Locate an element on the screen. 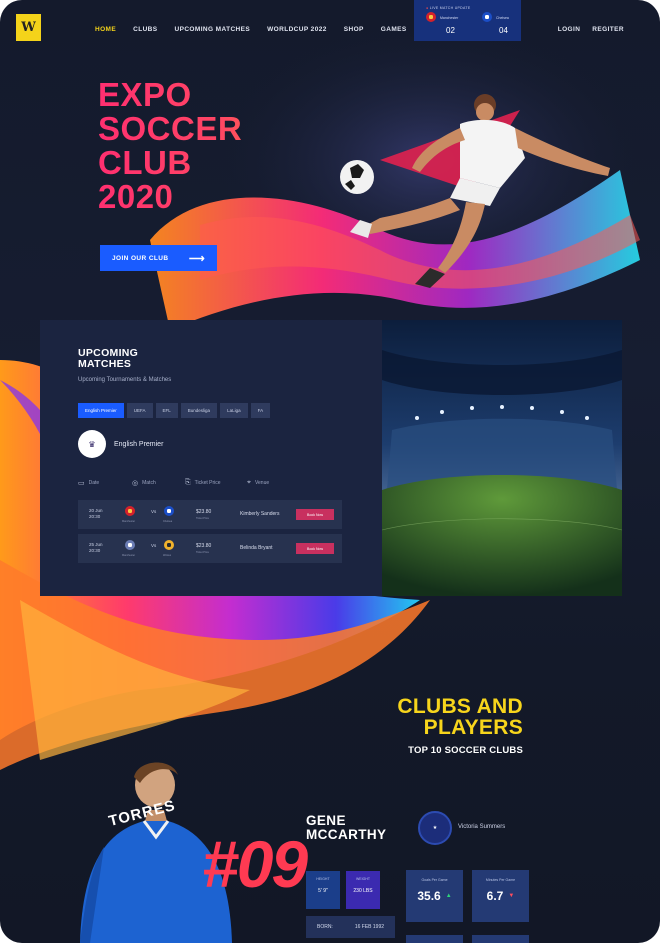 The width and height of the screenshot is (660, 943). tab-bundesliga: Bundesliga is located at coordinates (199, 410).